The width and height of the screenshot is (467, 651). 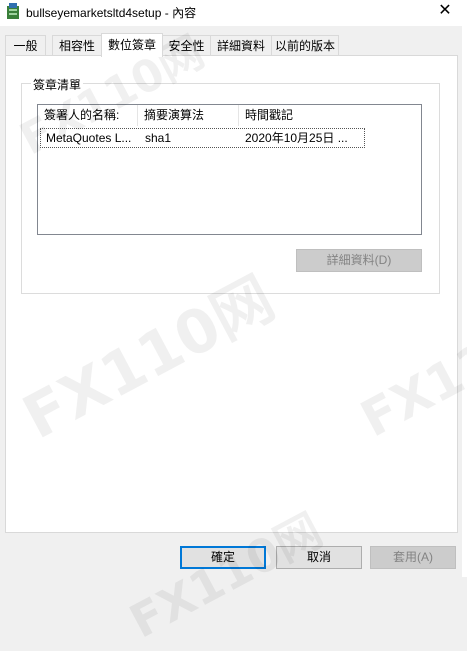 I want to click on tab-label: 相容性, so click(x=76, y=46).